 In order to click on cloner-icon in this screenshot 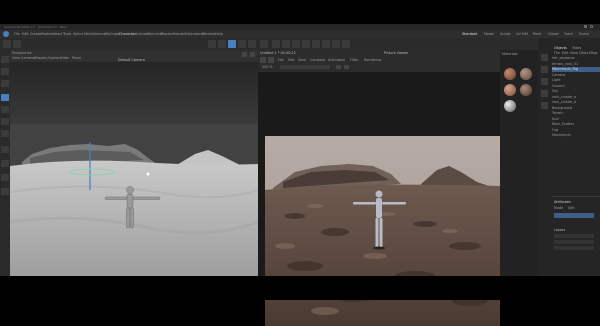, I will do `click(306, 44)`.